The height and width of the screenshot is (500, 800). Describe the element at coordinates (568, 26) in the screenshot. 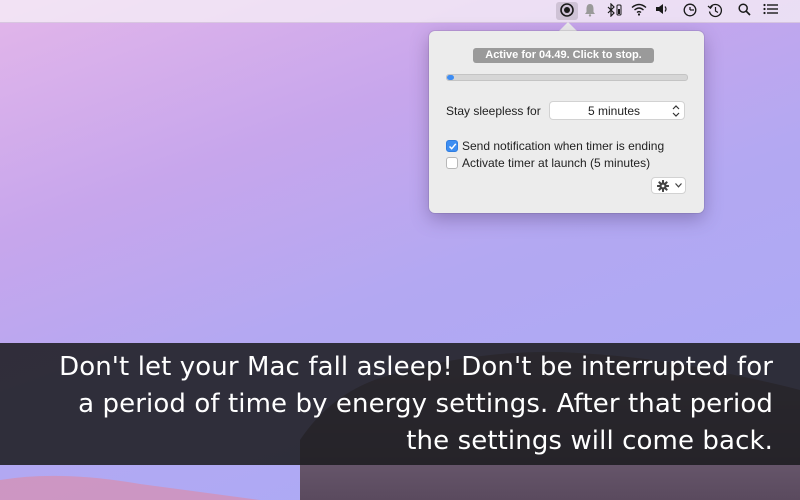

I see `popover-arrow` at that location.